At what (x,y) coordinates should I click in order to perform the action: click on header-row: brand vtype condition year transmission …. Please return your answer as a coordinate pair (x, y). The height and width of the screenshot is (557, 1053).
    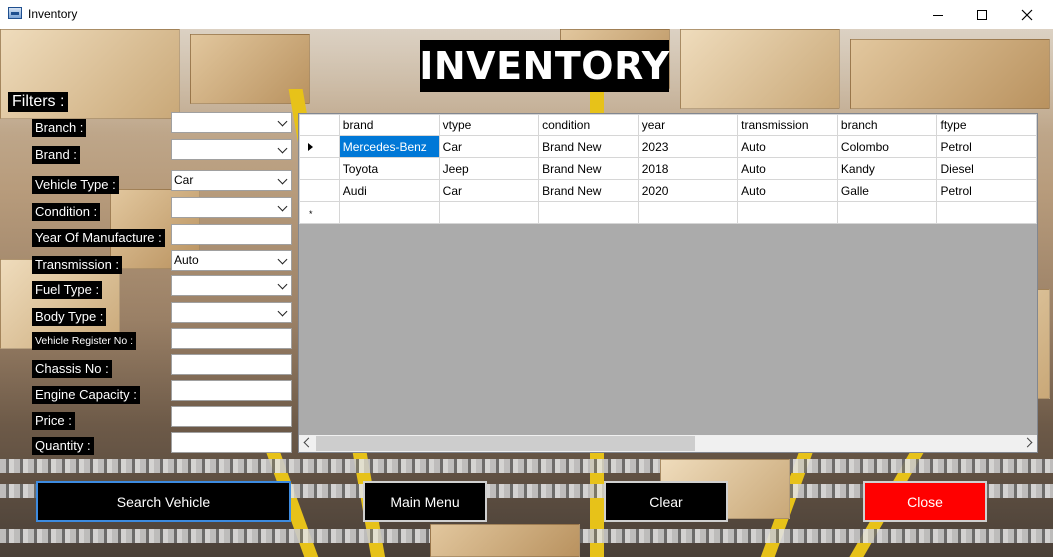
    Looking at the image, I should click on (668, 125).